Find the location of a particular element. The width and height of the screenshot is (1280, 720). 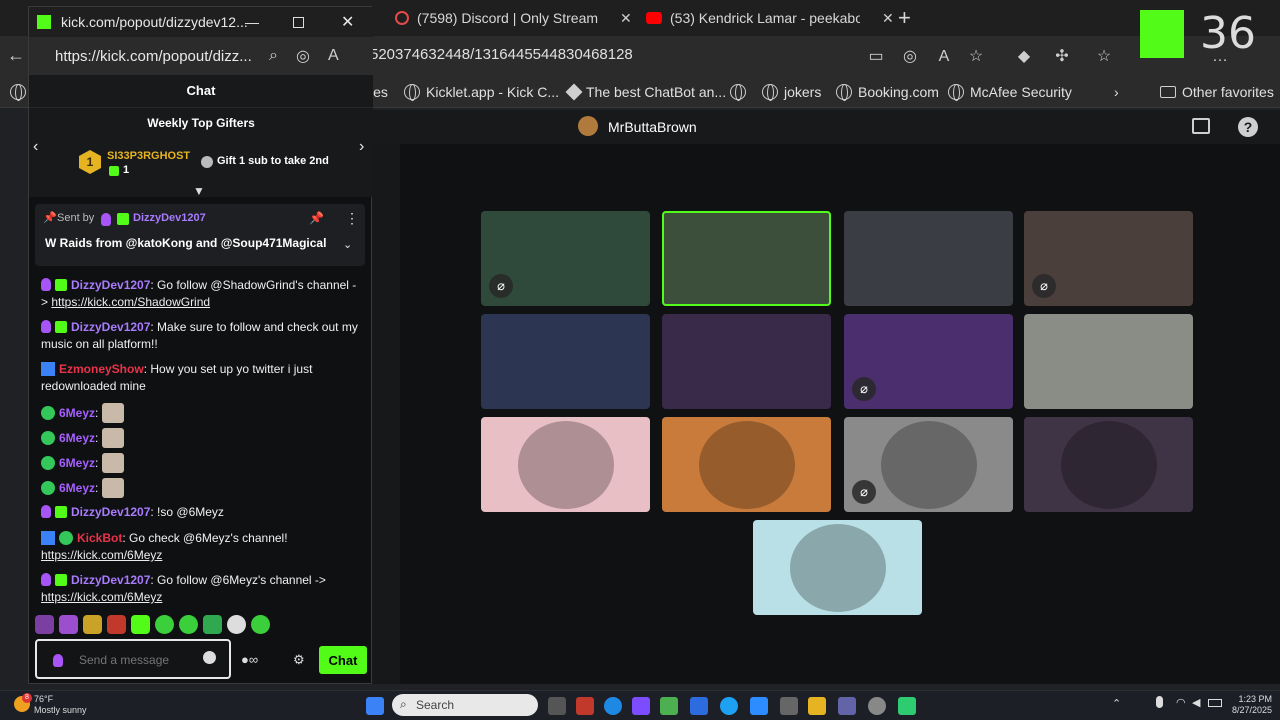

extension-icon: ◆ is located at coordinates (1024, 57).